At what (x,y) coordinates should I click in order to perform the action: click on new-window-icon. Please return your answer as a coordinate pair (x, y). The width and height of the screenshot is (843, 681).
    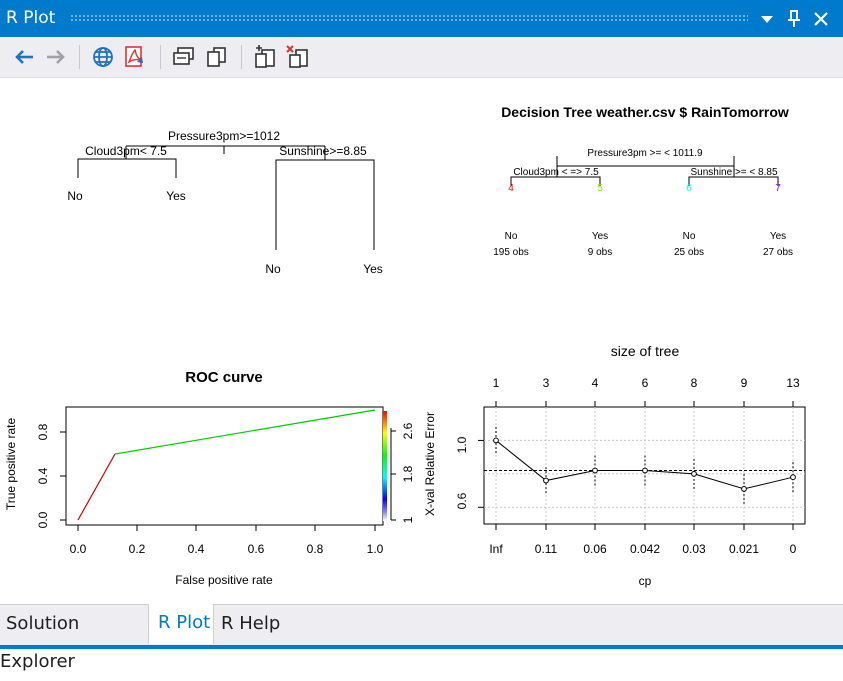
    Looking at the image, I should click on (265, 56).